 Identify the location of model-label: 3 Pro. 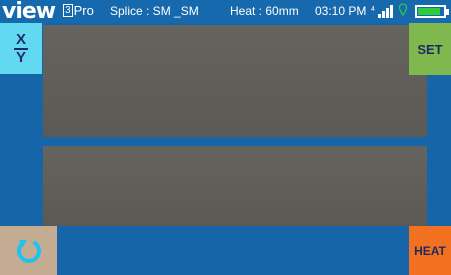
(78, 10).